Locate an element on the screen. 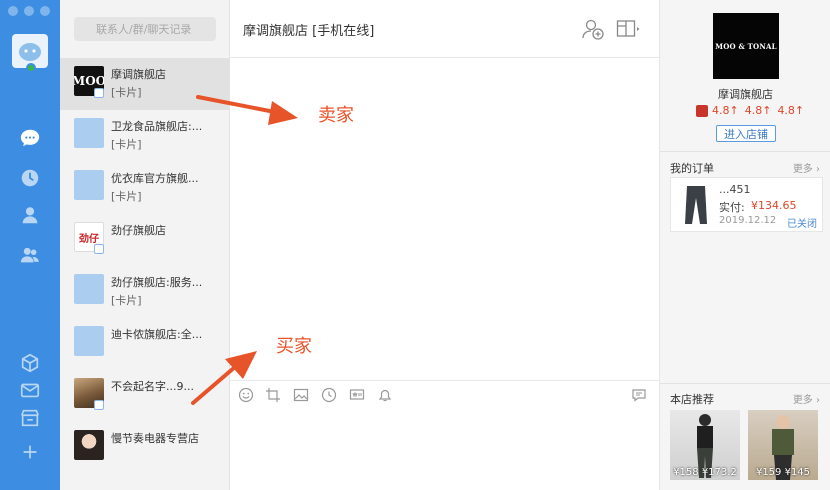 The image size is (830, 490). video-call-icon is located at coordinates (357, 395).